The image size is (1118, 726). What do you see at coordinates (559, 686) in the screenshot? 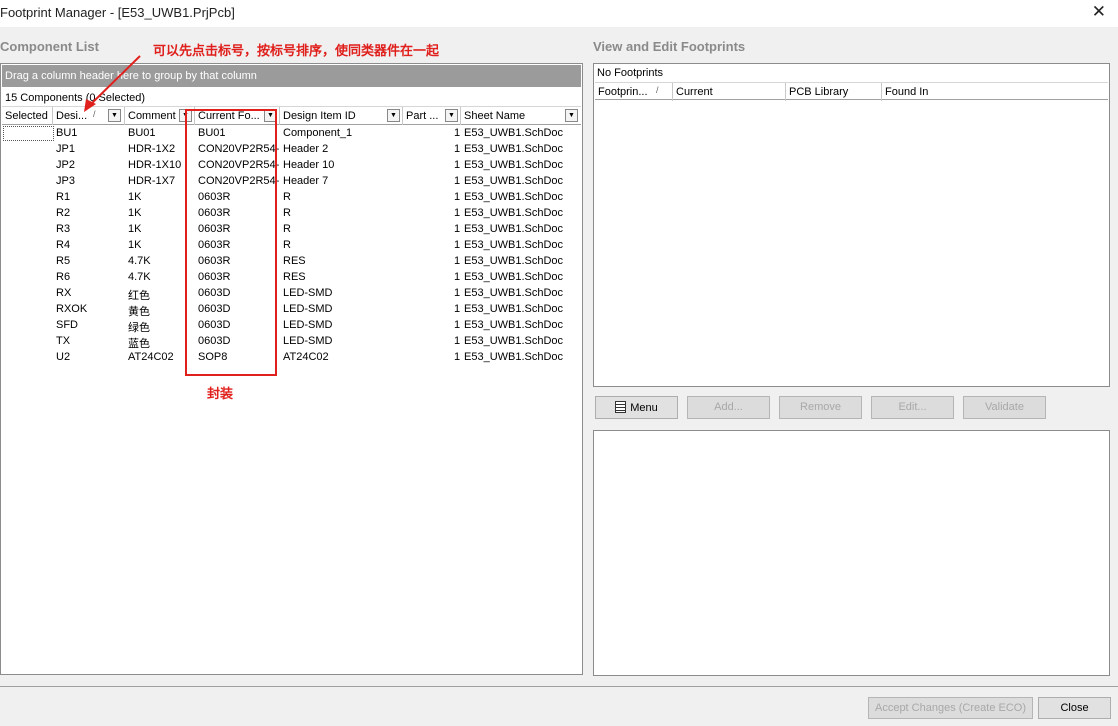
I see `bottom-divider` at bounding box center [559, 686].